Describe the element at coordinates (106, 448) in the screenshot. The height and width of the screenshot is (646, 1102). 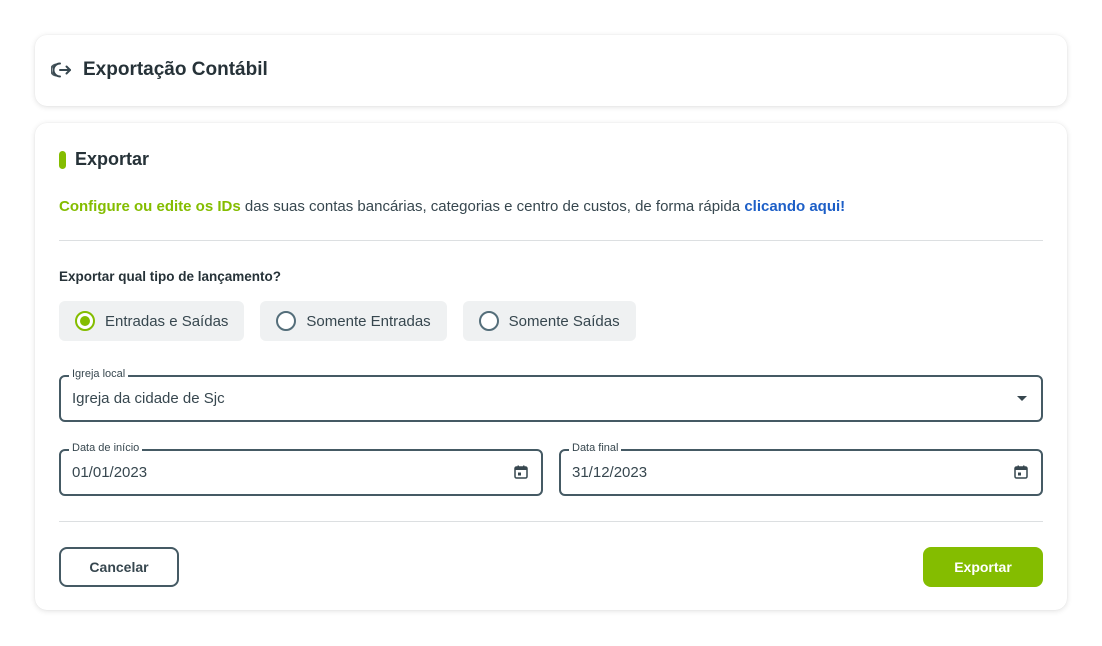
I see `start-date-label: Data de início` at that location.